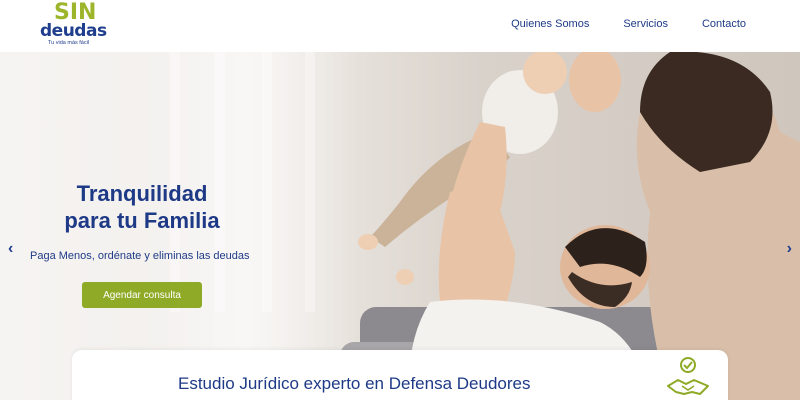 This screenshot has height=400, width=800. Describe the element at coordinates (73, 31) in the screenshot. I see `logo-deudas-text: deudas` at that location.